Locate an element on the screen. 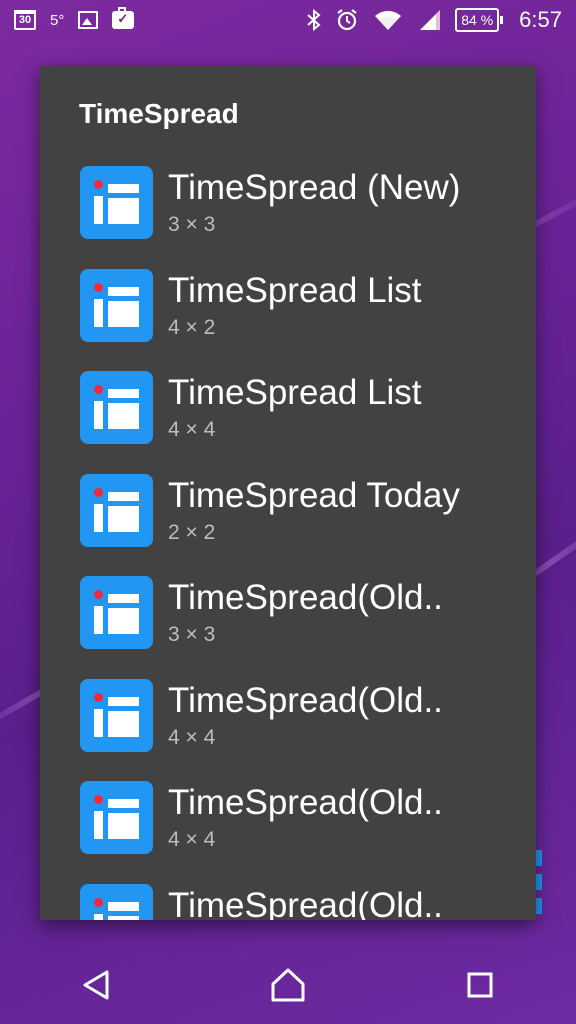  widget-option: TimeSpread (New) 3 × 3 is located at coordinates (288, 217).